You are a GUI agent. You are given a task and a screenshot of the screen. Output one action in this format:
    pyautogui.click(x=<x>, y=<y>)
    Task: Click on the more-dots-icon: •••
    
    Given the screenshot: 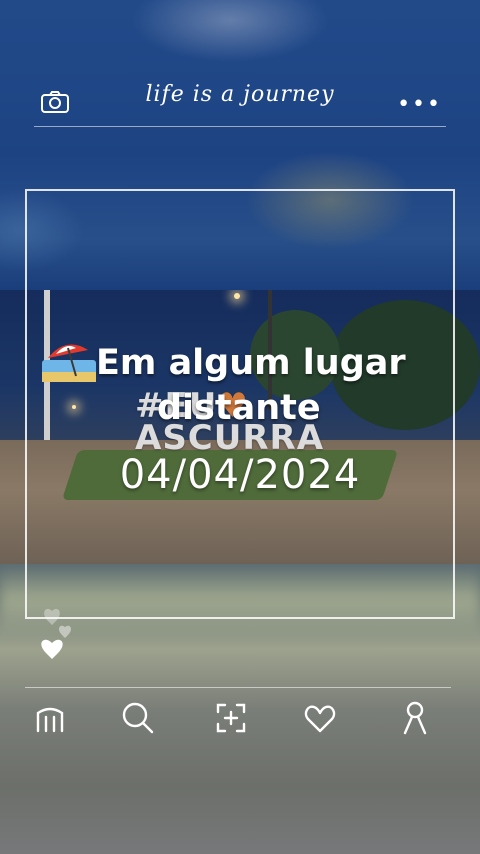 What is the action you would take?
    pyautogui.click(x=419, y=104)
    